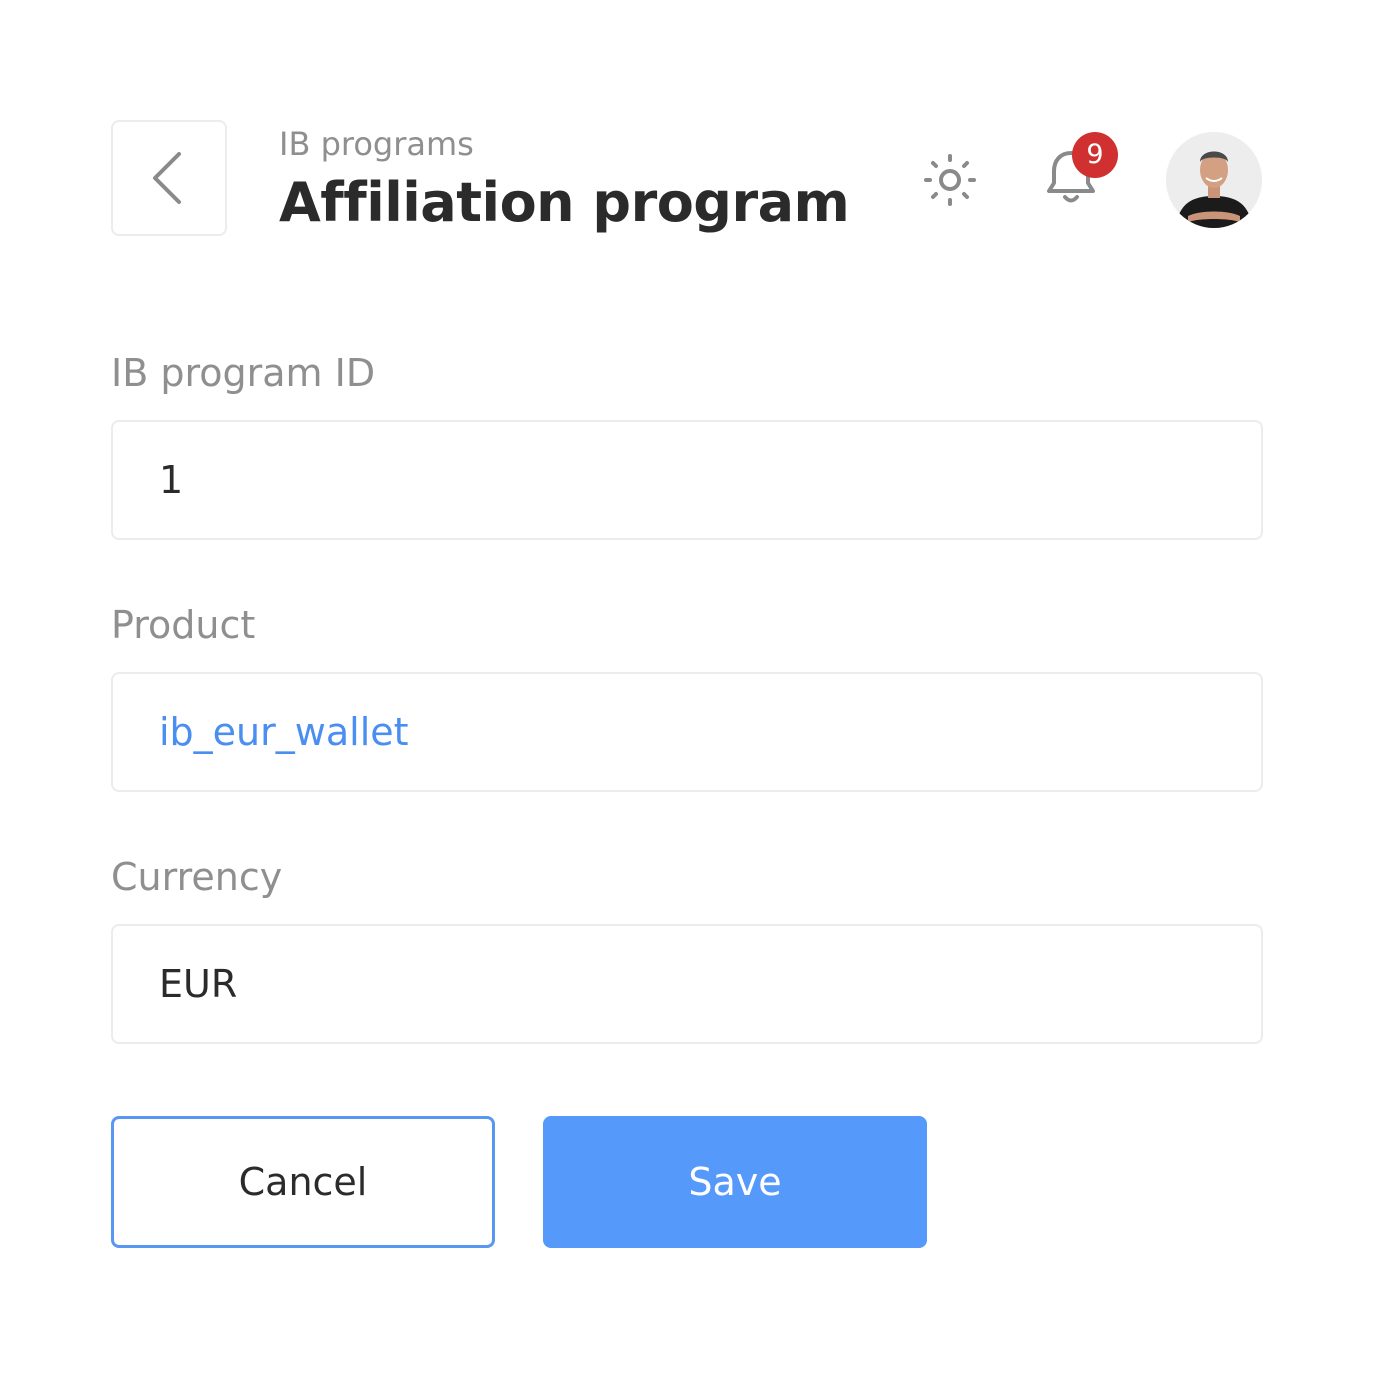 The width and height of the screenshot is (1377, 1380). What do you see at coordinates (376, 144) in the screenshot?
I see `breadcrumb: IB programs` at bounding box center [376, 144].